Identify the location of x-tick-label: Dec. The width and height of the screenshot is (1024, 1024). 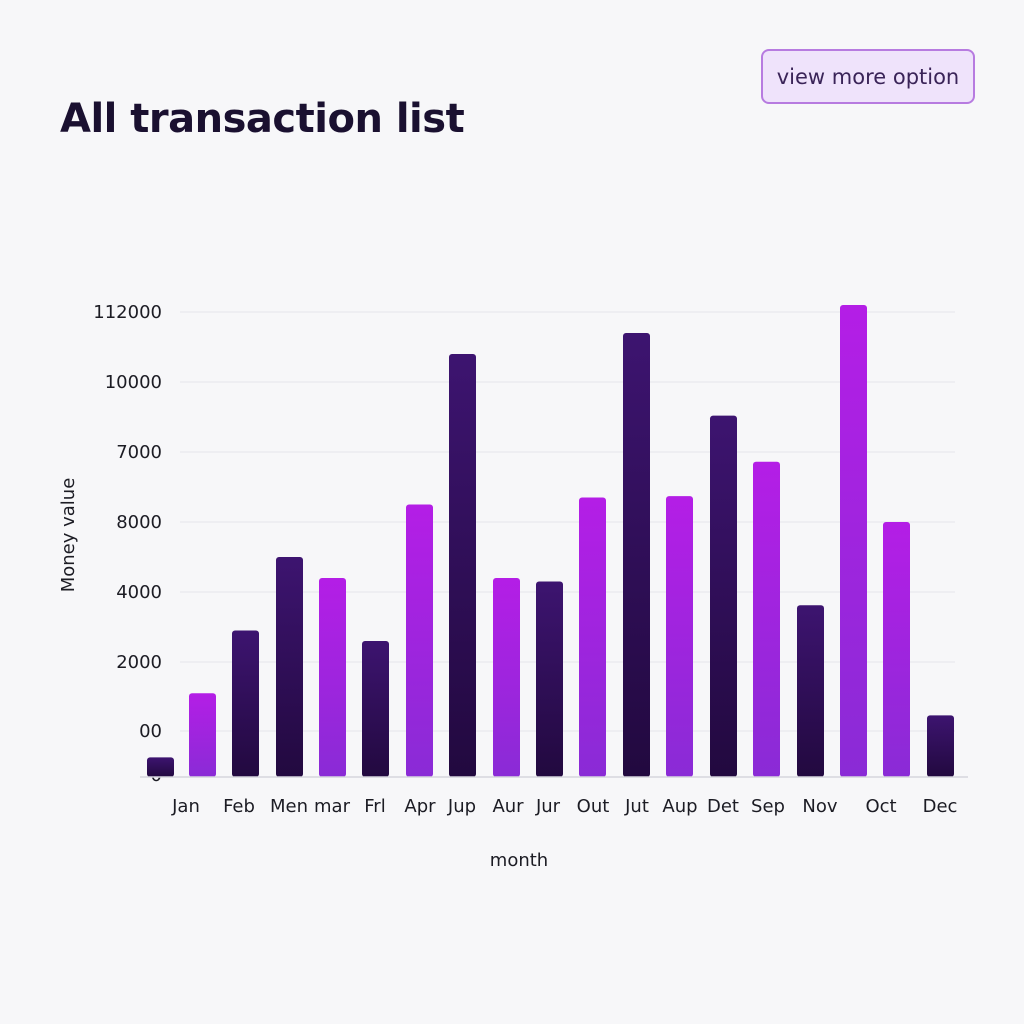
(940, 806).